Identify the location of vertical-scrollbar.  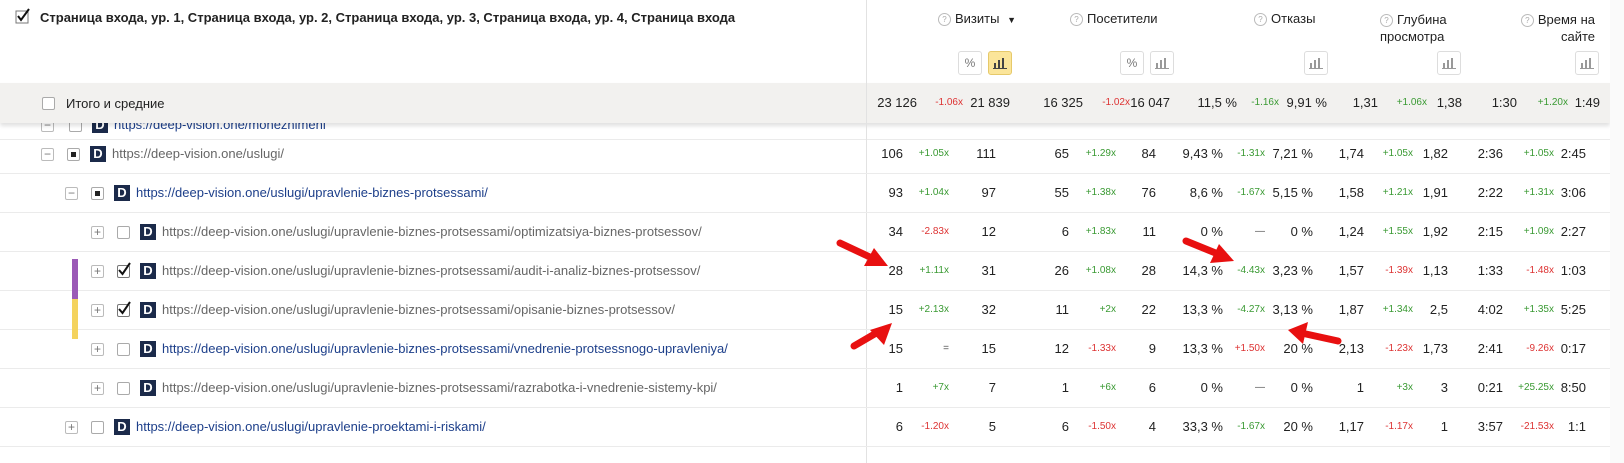
(1617, 231).